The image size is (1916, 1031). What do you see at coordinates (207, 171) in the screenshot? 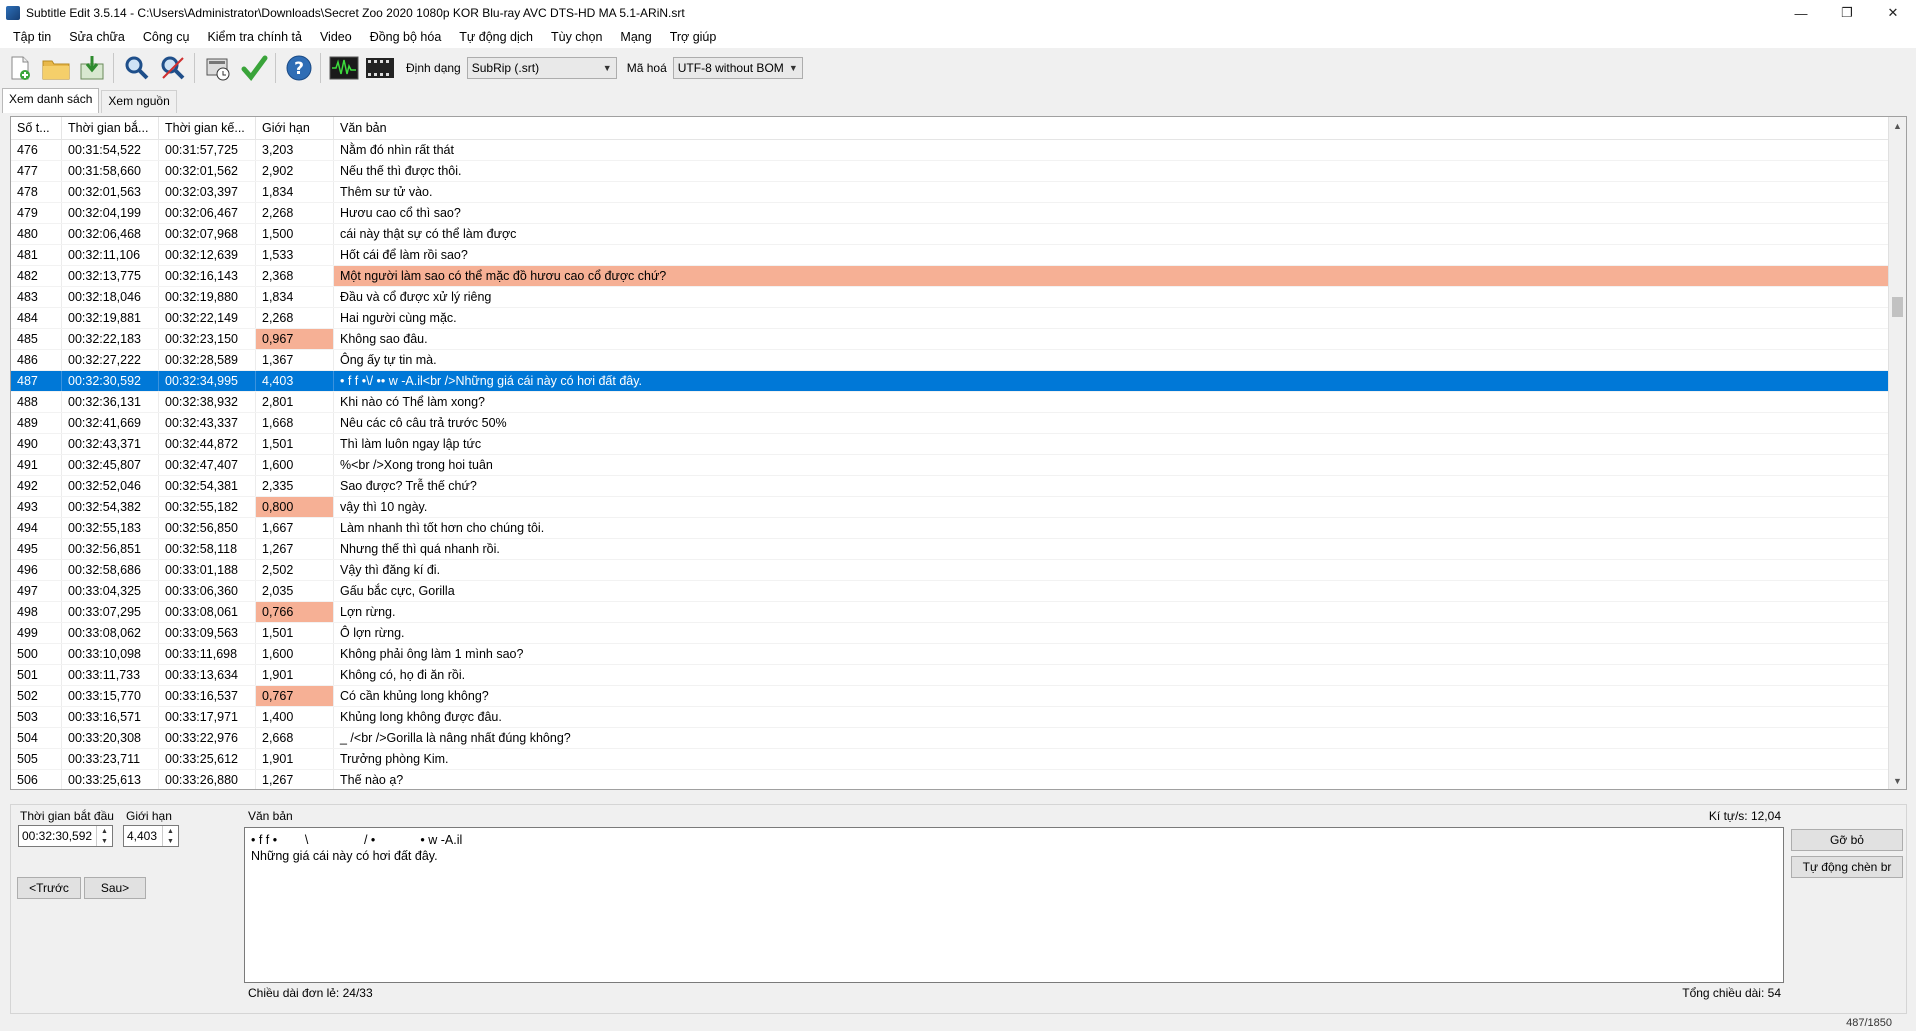
I see `cell-end-time: 00:32:01,562` at bounding box center [207, 171].